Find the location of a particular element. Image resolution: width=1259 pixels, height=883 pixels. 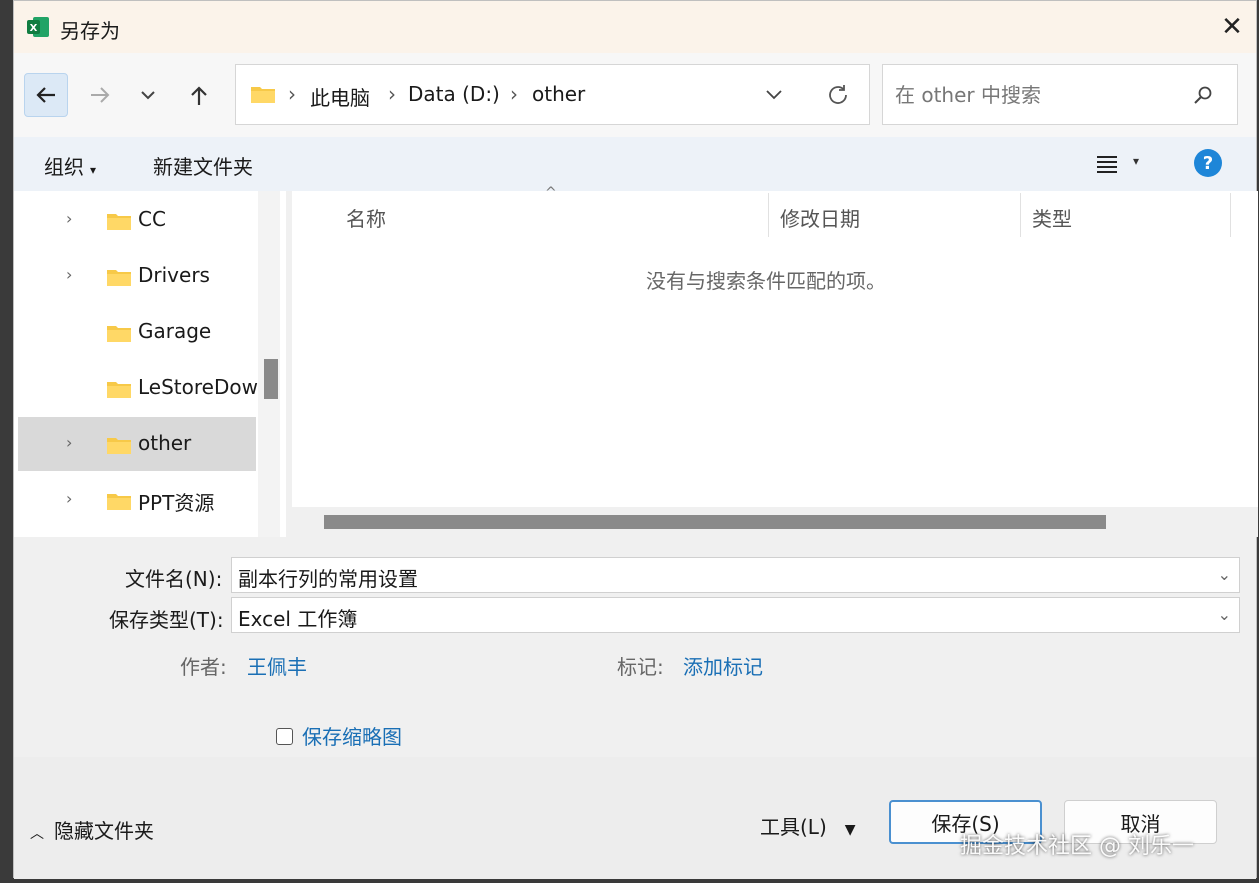

sidebar-item-label: Garage is located at coordinates (175, 331).